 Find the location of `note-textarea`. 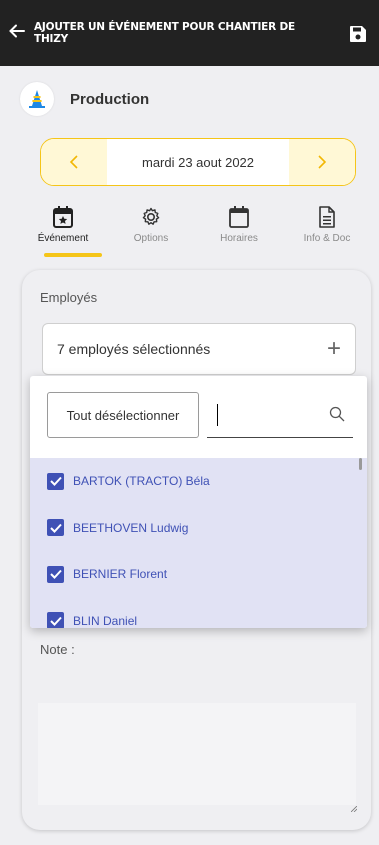

note-textarea is located at coordinates (197, 754).